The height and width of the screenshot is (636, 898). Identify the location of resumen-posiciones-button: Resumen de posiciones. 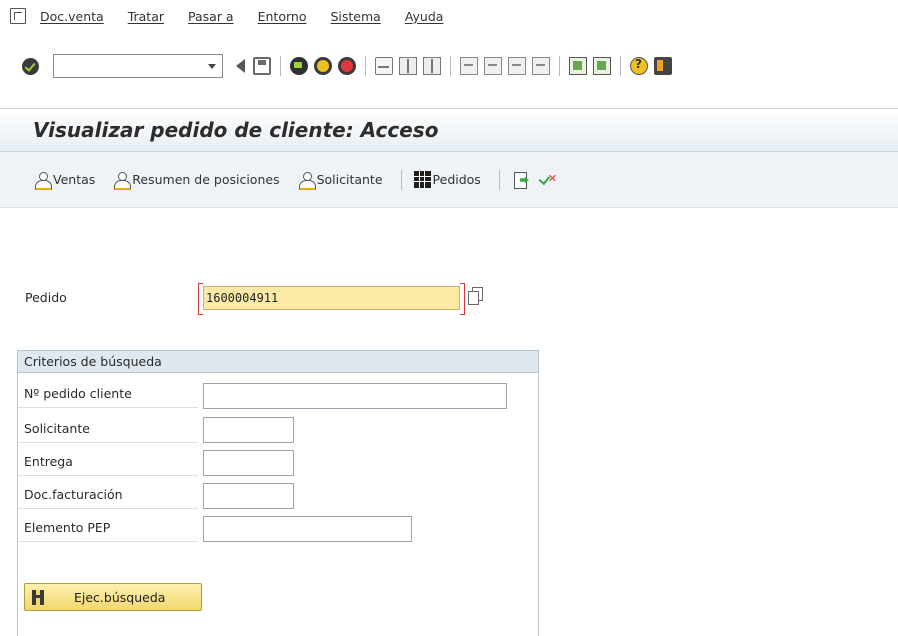
(196, 181).